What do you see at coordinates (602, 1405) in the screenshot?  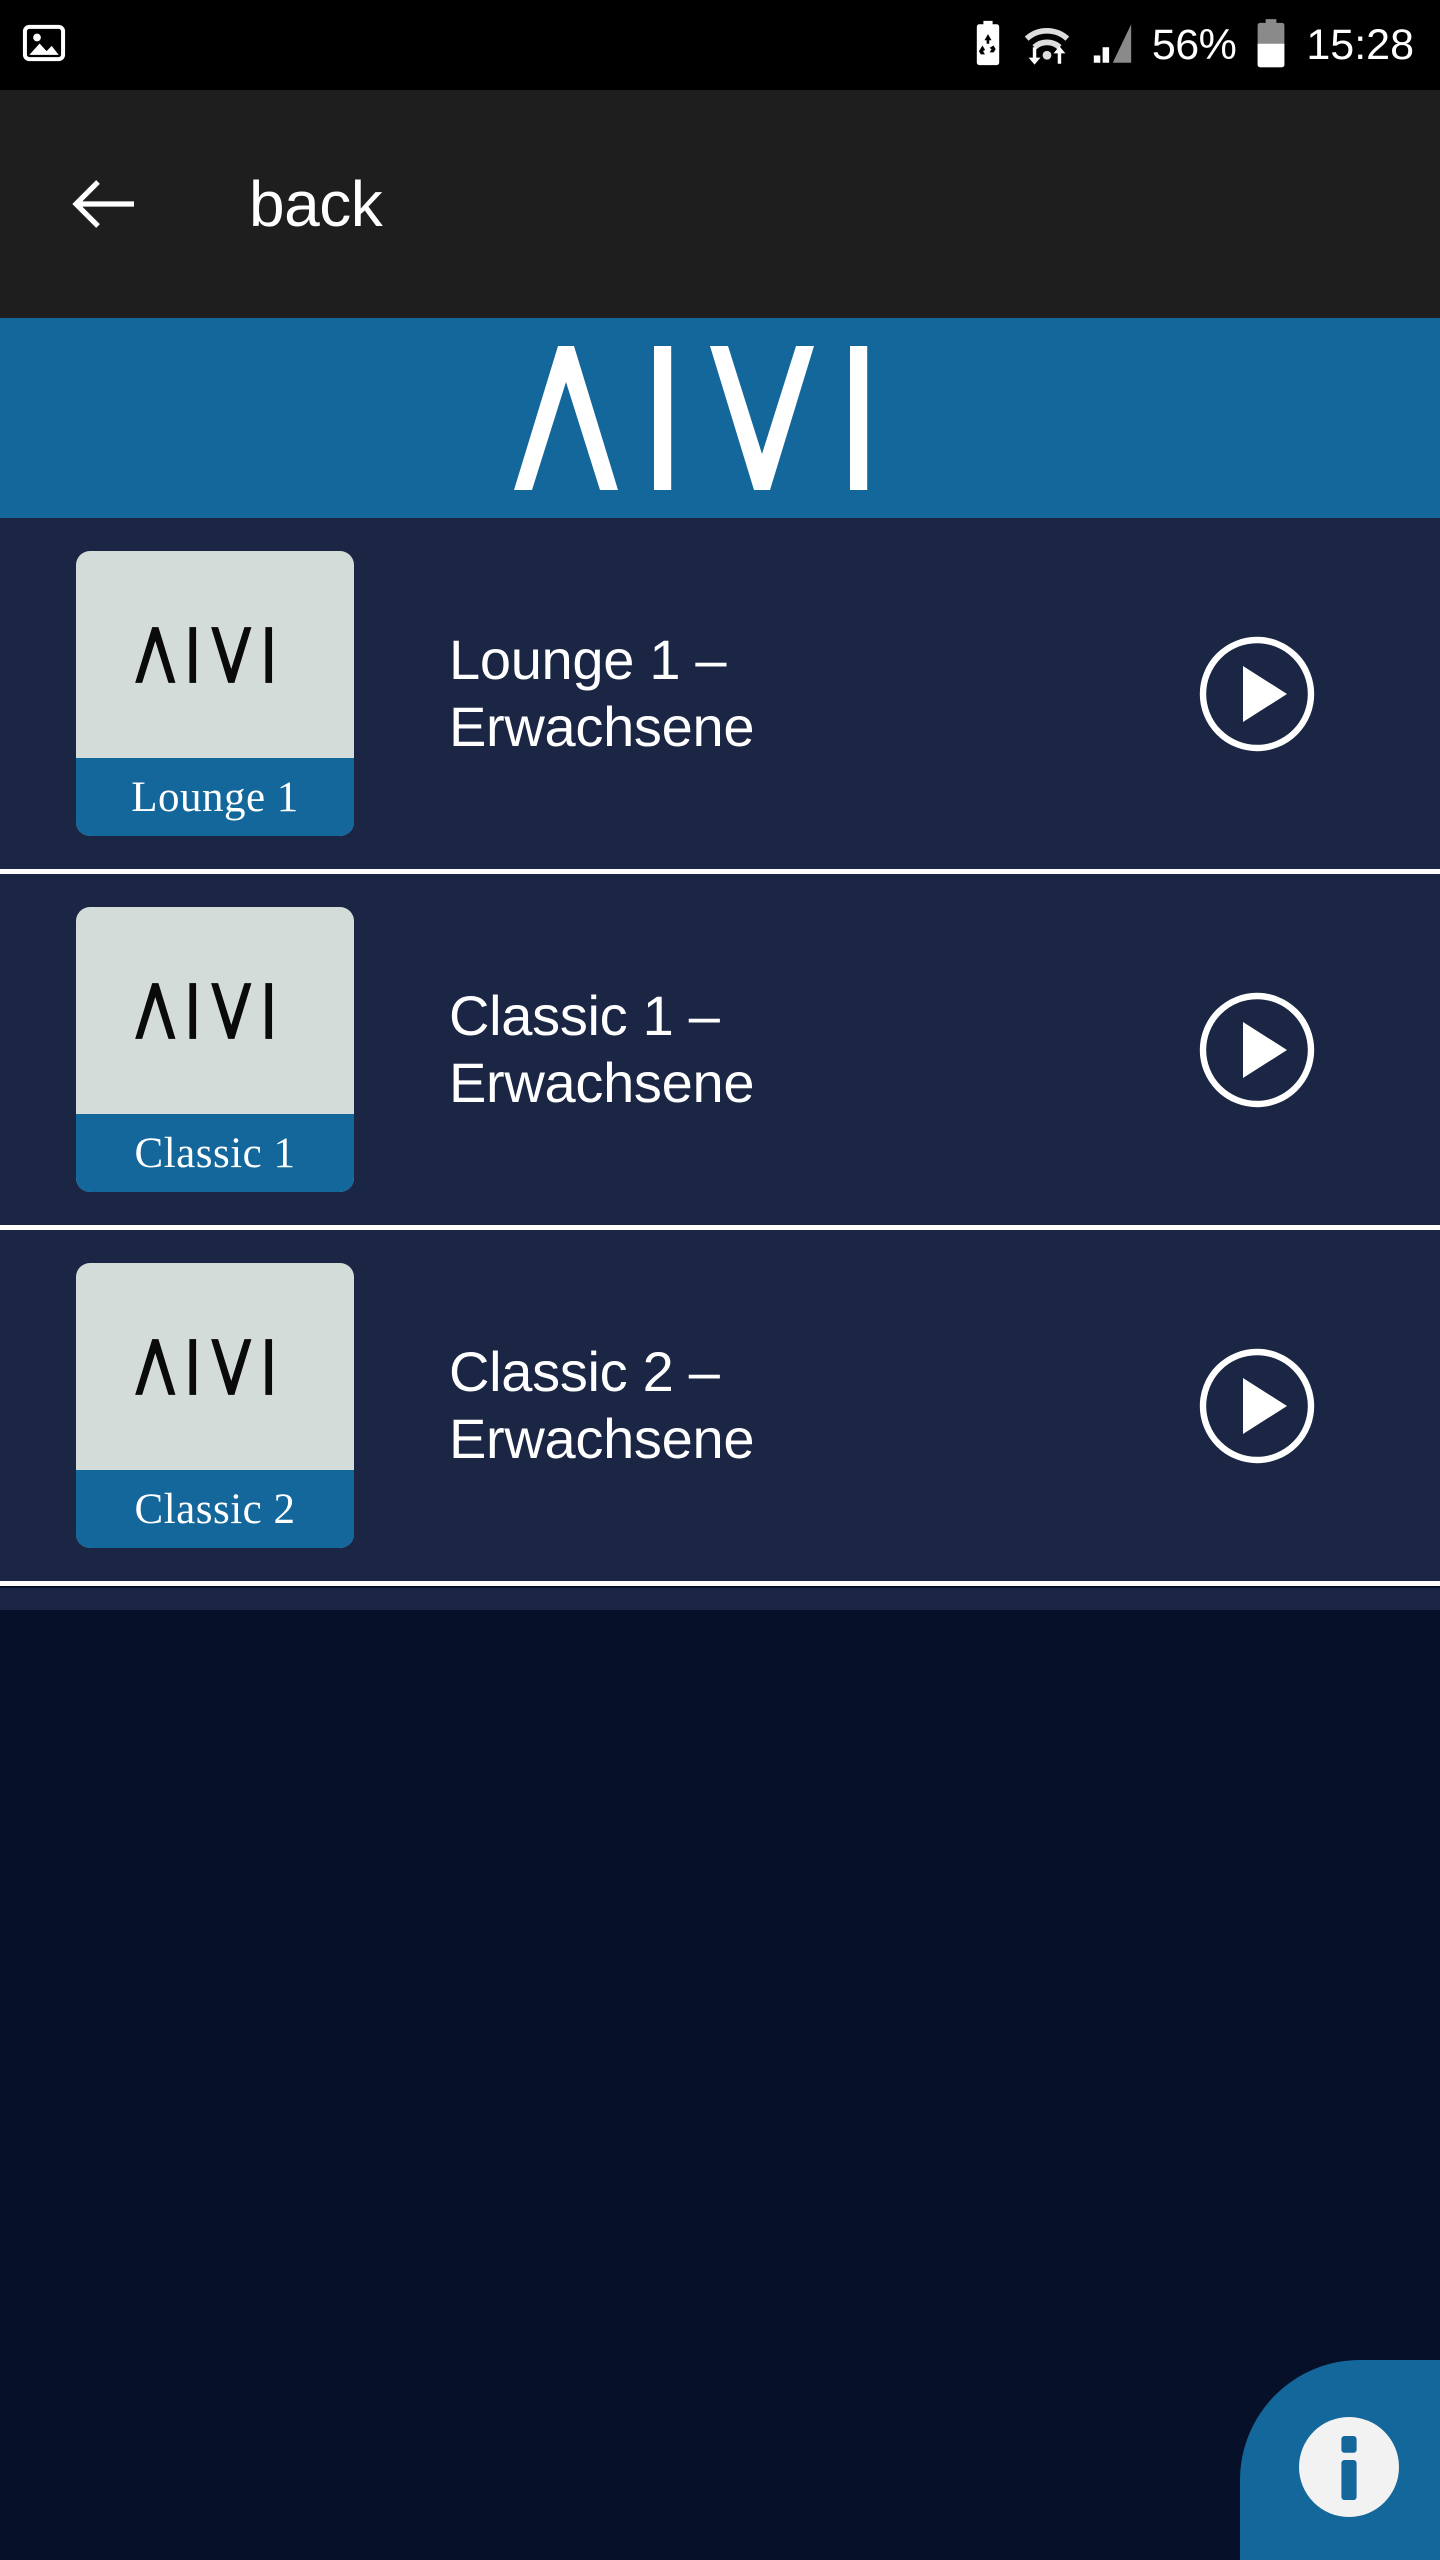 I see `channel-title: Classic 2 – Erwachsene` at bounding box center [602, 1405].